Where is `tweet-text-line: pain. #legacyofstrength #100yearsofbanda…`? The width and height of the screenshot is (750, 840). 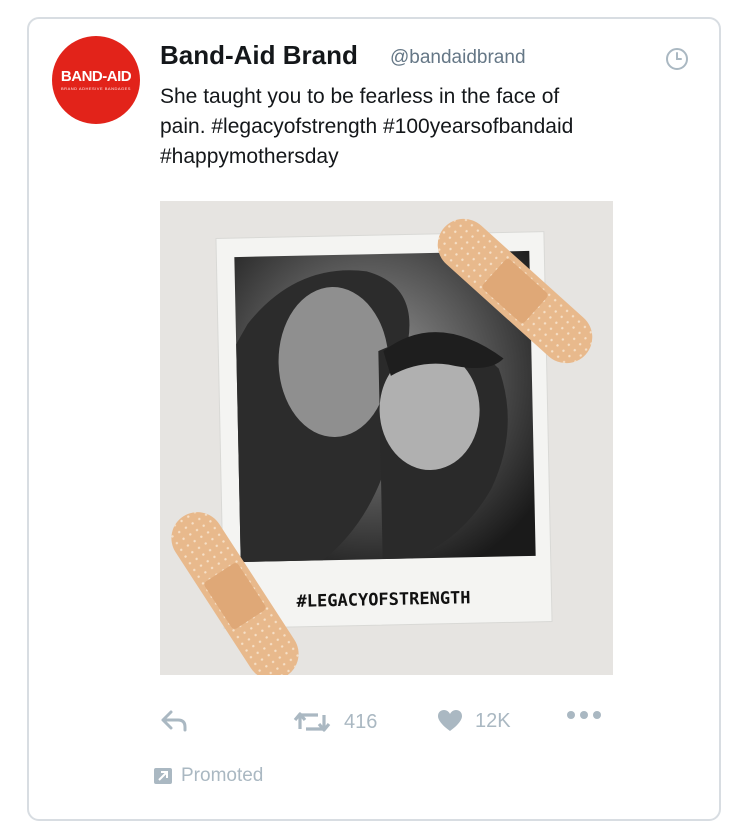 tweet-text-line: pain. #legacyofstrength #100yearsofbanda… is located at coordinates (367, 126).